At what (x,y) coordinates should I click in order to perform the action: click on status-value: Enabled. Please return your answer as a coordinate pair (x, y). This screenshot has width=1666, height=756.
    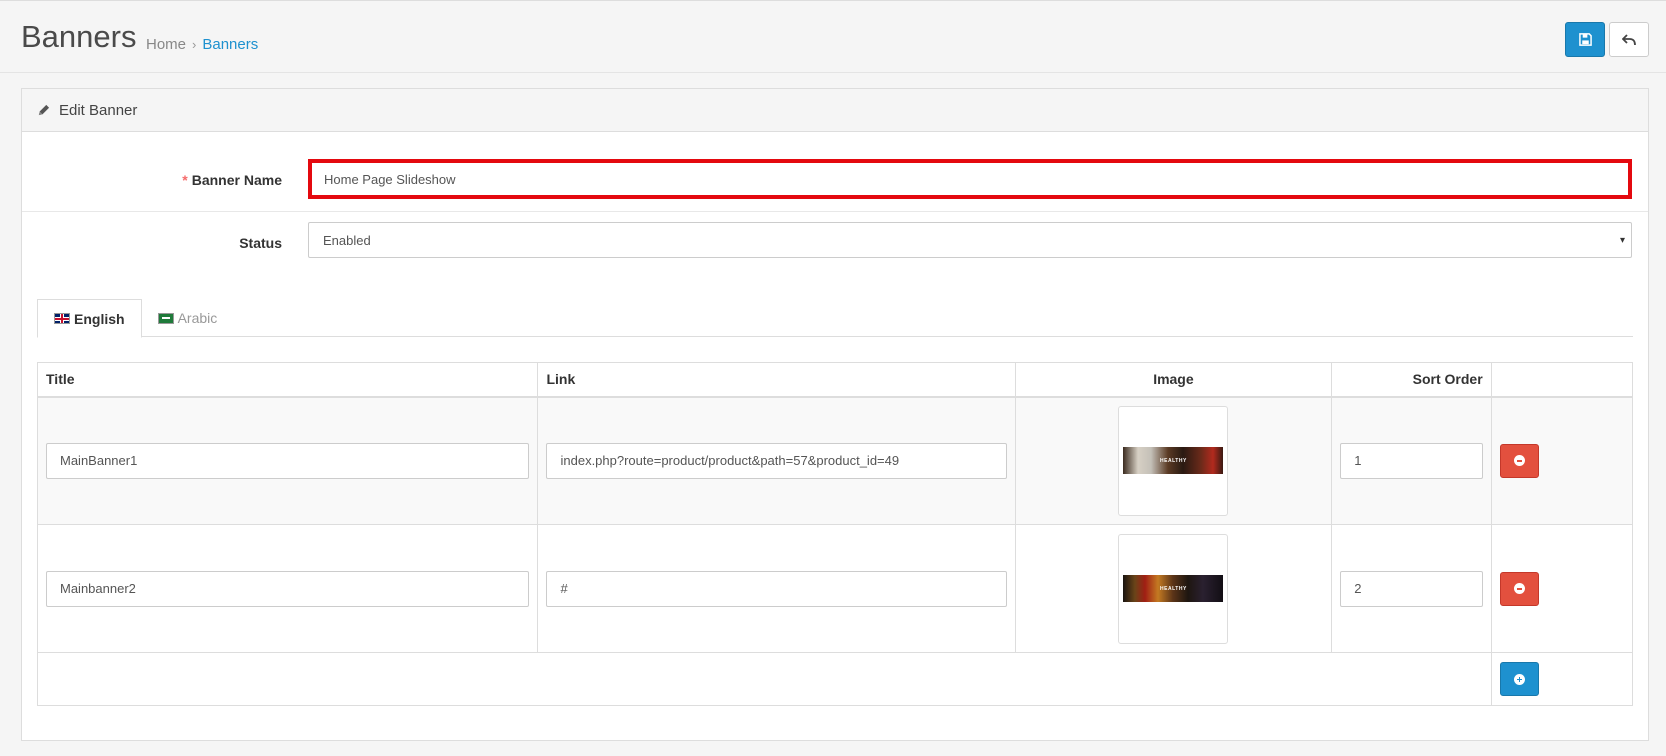
    Looking at the image, I should click on (347, 240).